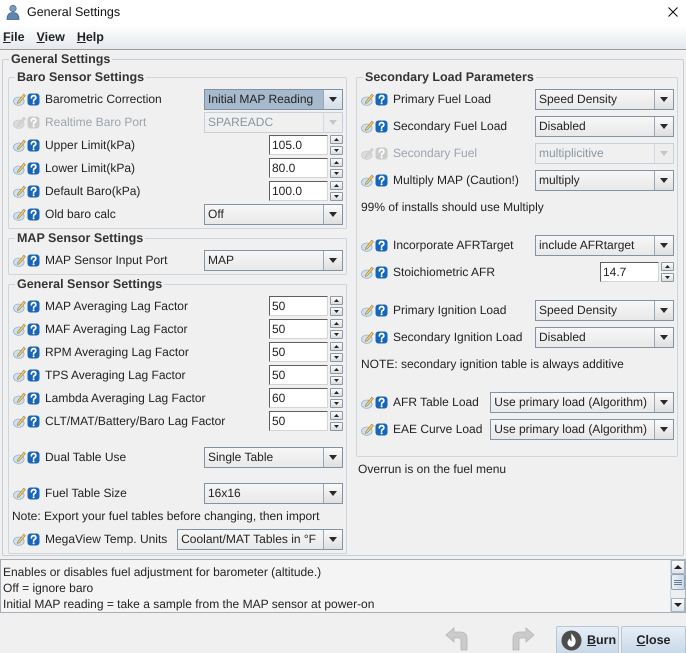  I want to click on scrollbar-thumb, so click(678, 582).